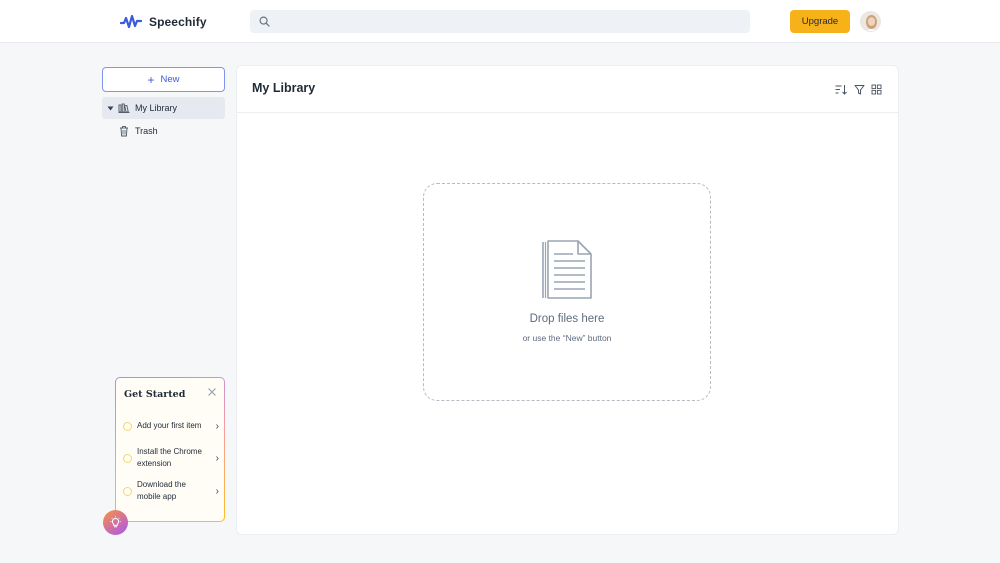 Image resolution: width=1000 pixels, height=563 pixels. Describe the element at coordinates (567, 269) in the screenshot. I see `document-icon` at that location.